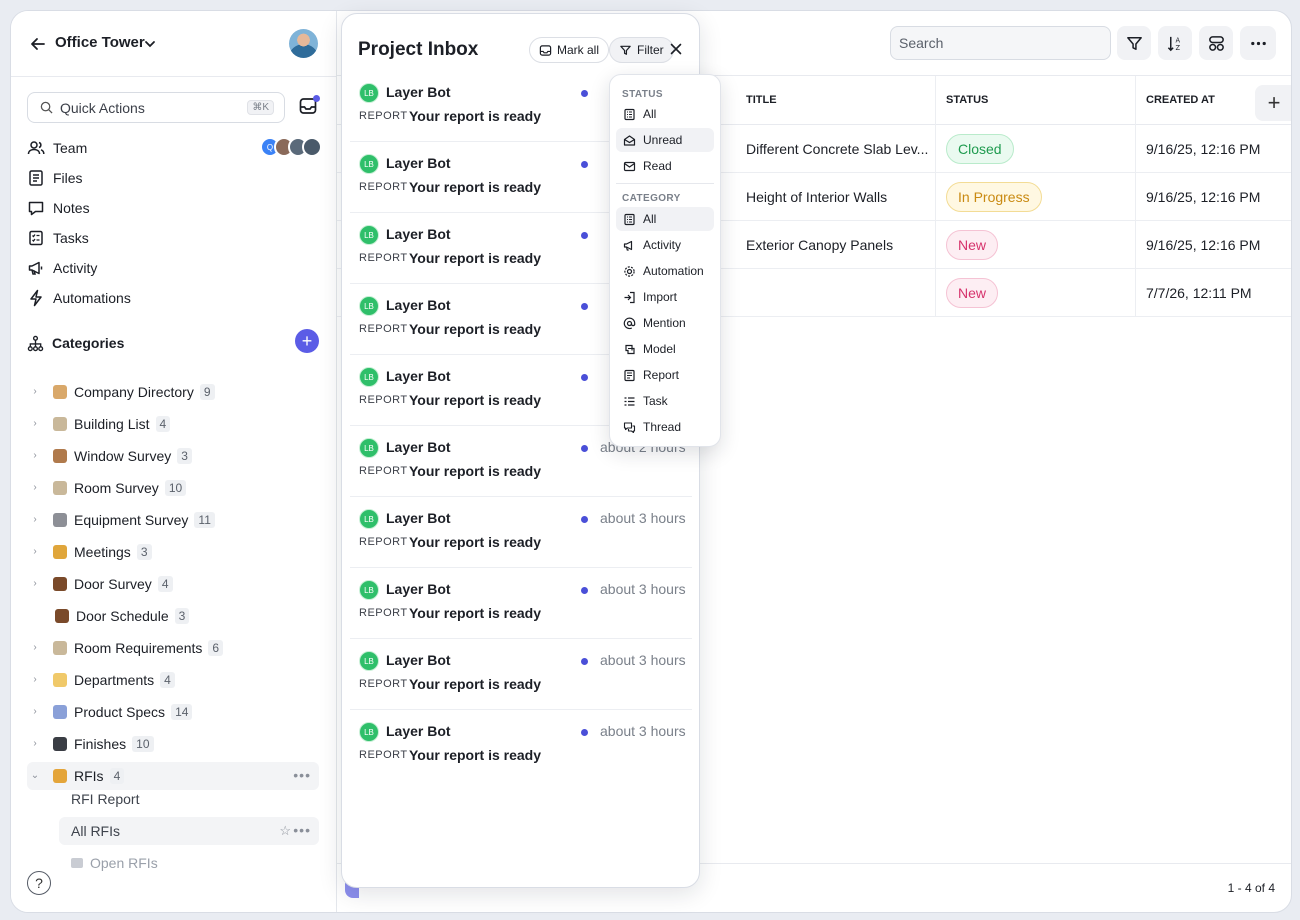 The image size is (1300, 920). I want to click on nav-automations: Automations, so click(174, 298).